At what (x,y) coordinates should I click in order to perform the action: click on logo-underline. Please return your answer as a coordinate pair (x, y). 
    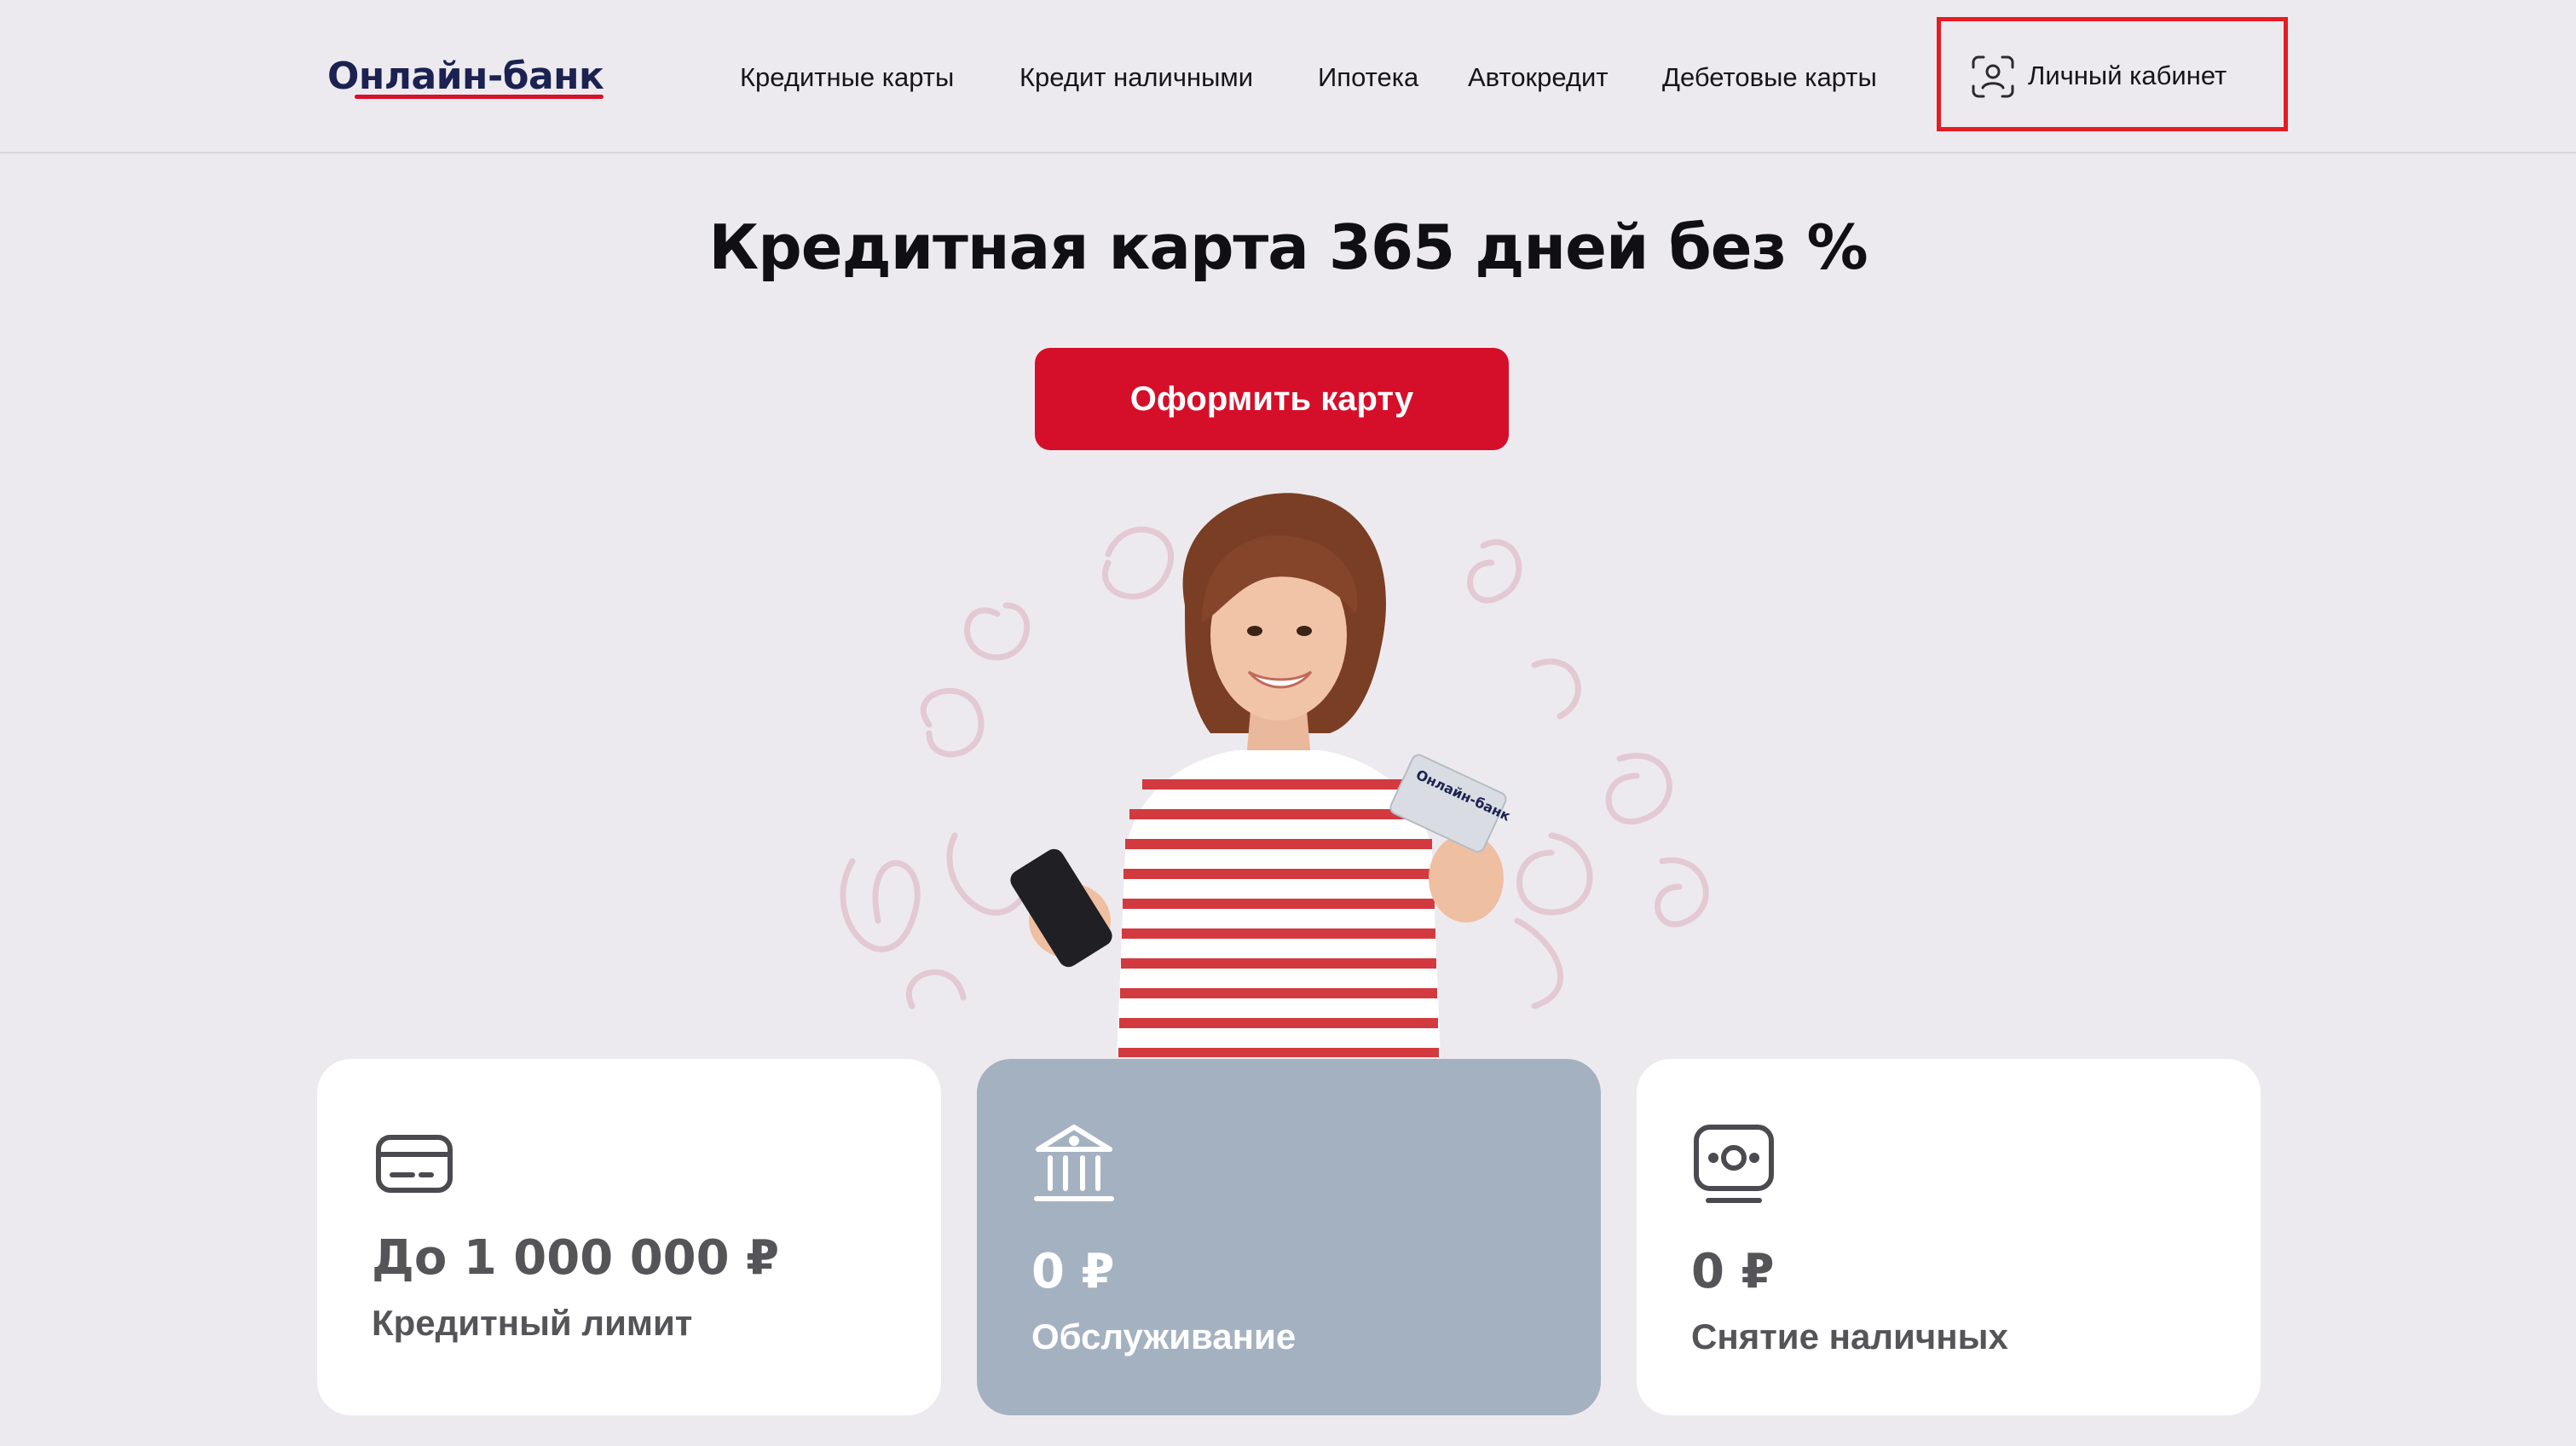
    Looking at the image, I should click on (479, 97).